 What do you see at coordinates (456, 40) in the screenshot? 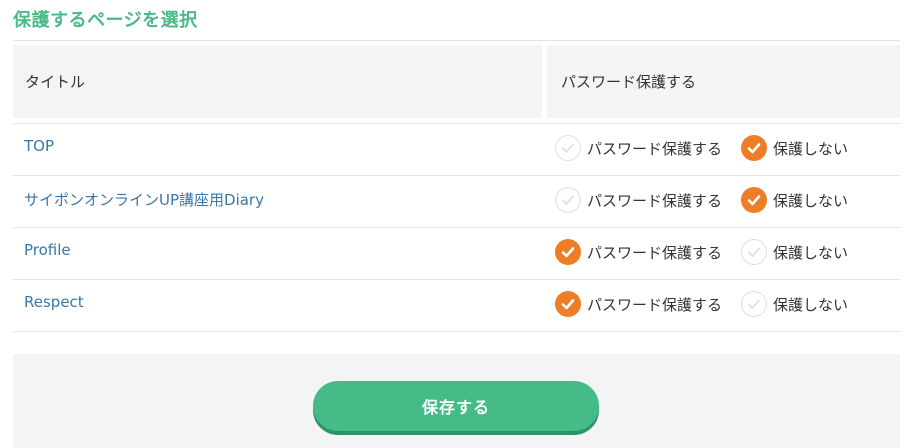
I see `divider` at bounding box center [456, 40].